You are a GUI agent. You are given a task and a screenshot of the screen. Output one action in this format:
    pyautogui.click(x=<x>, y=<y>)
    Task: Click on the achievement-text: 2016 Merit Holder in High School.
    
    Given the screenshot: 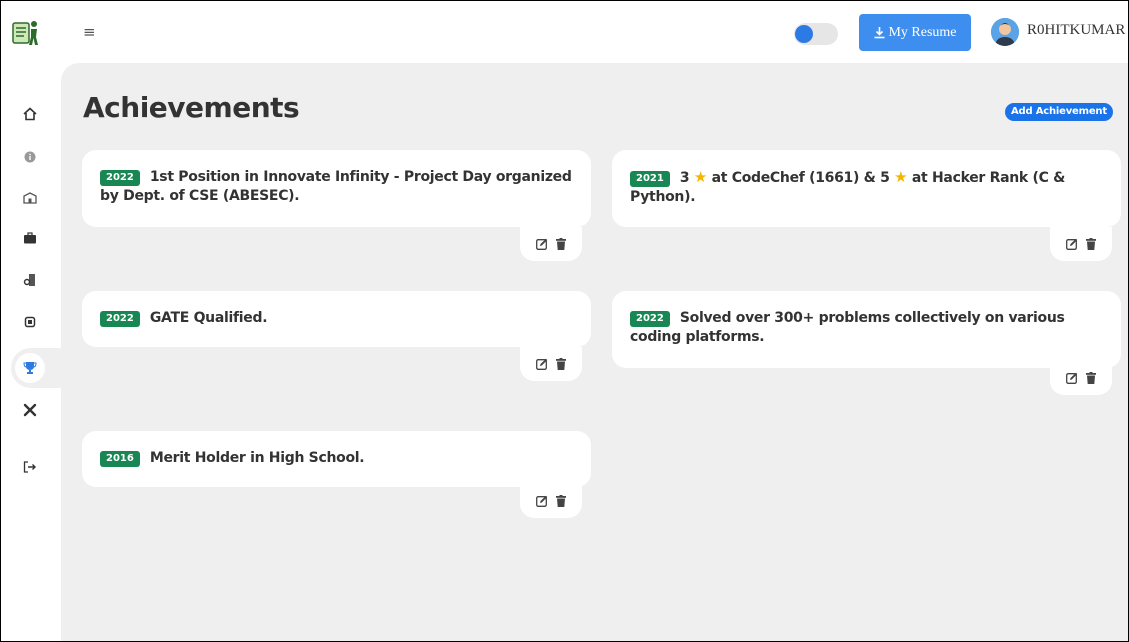 What is the action you would take?
    pyautogui.click(x=336, y=458)
    